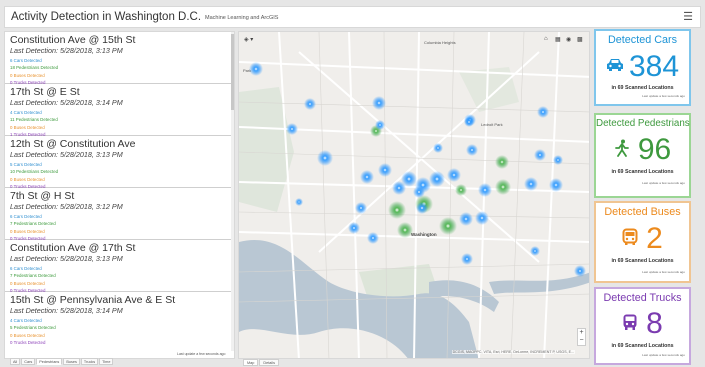 The height and width of the screenshot is (367, 705). Describe the element at coordinates (201, 354) in the screenshot. I see `list-last-update: Last update a few seconds ago` at that location.